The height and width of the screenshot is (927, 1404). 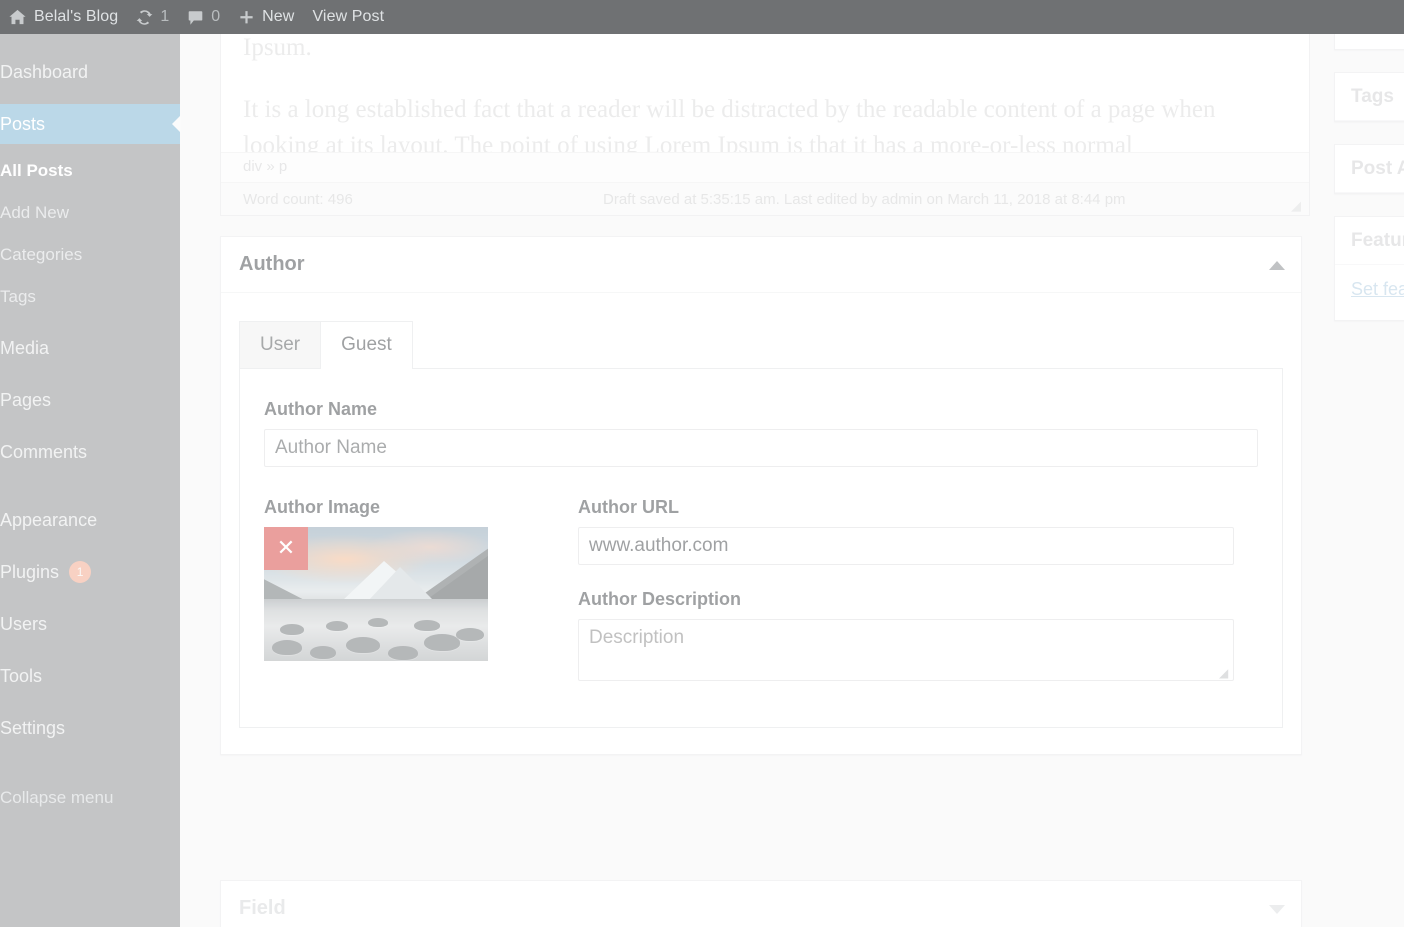 I want to click on author-tabs: User Guest, so click(x=761, y=345).